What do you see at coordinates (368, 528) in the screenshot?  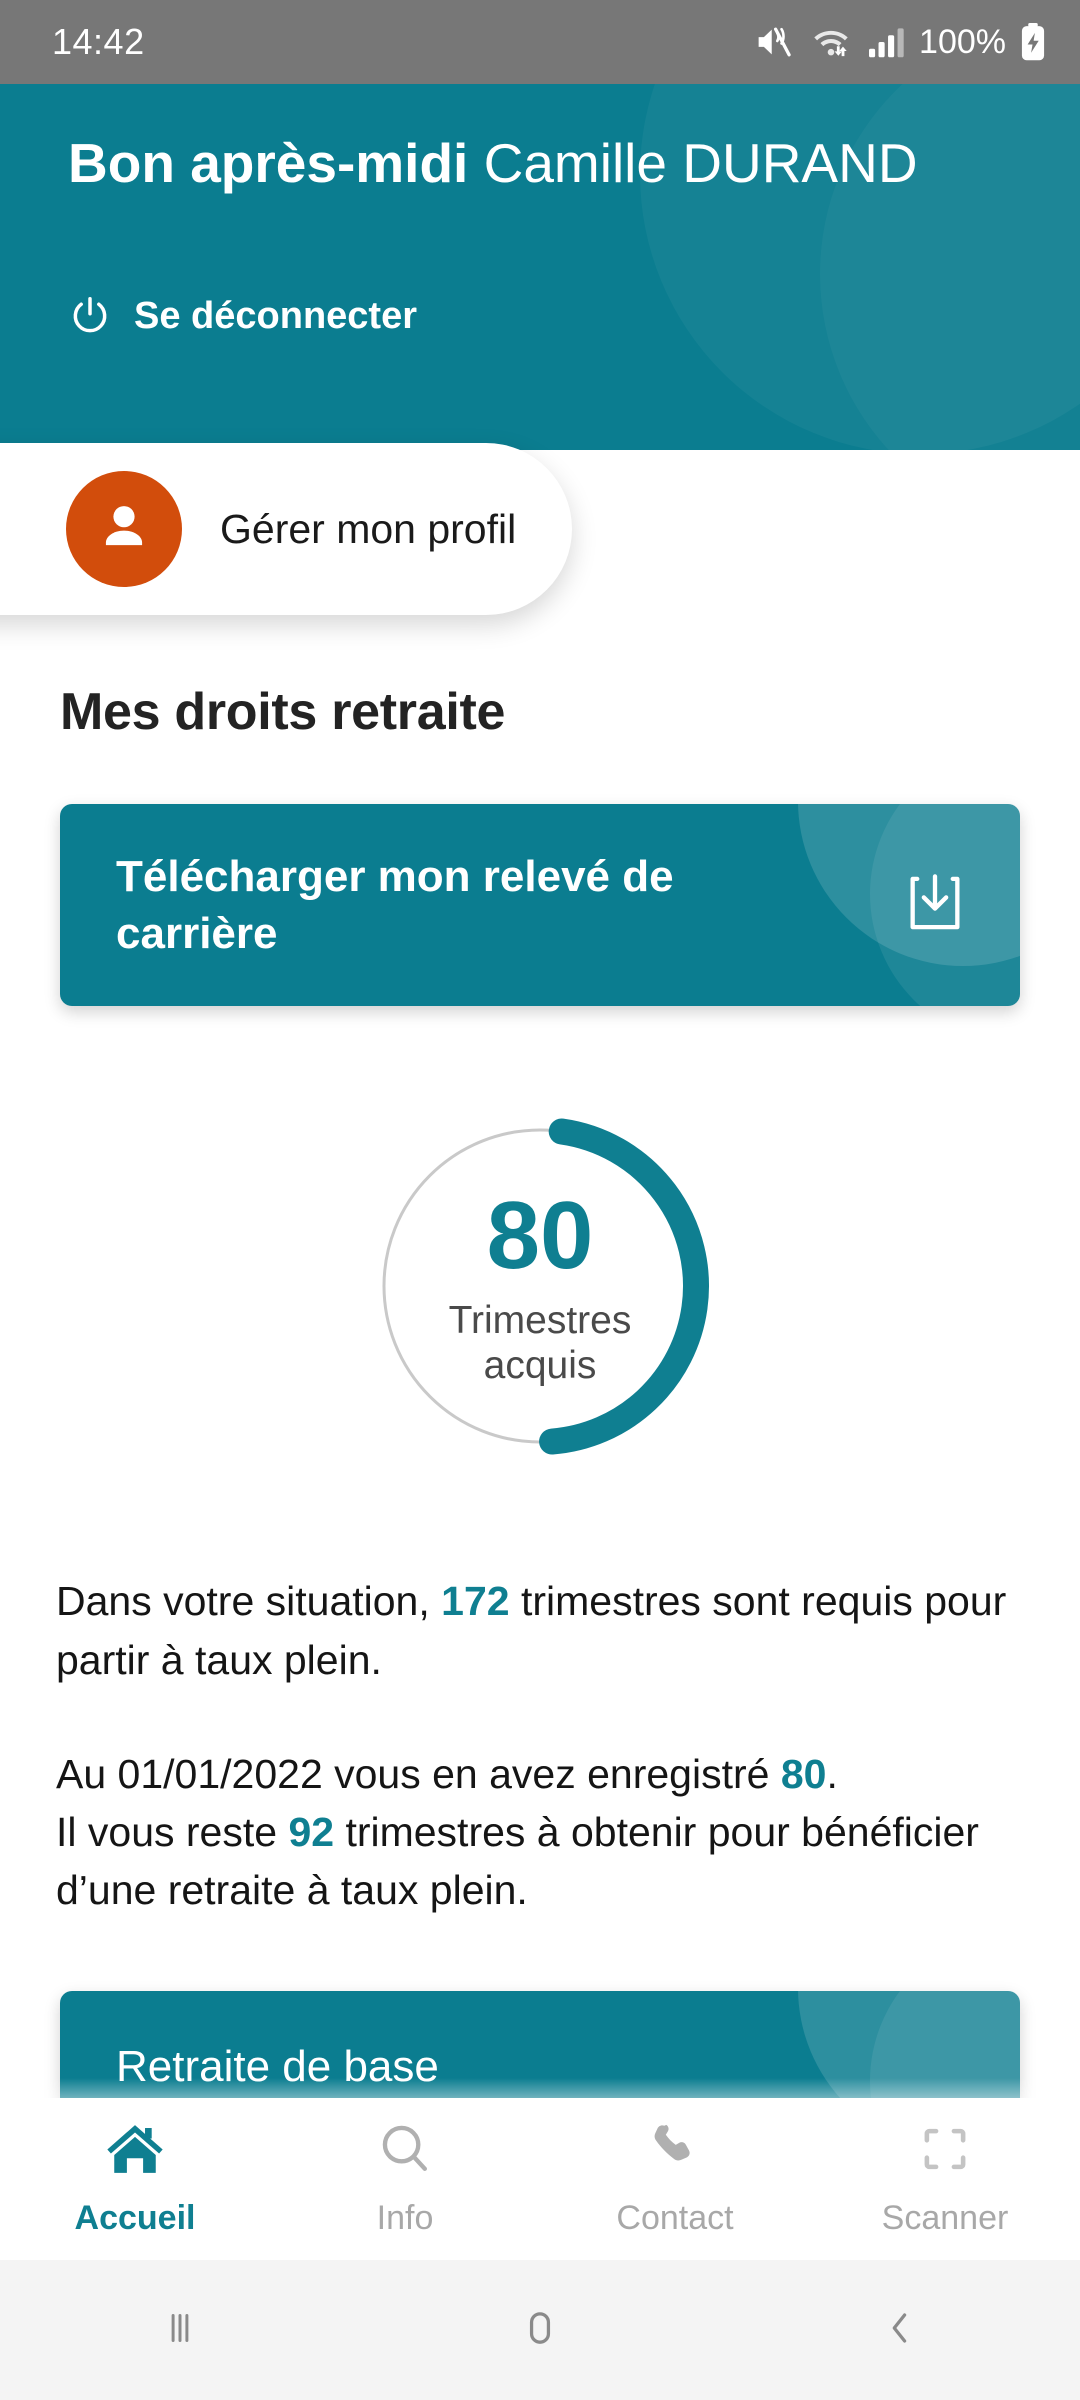 I see `manage-profile-label: Gérer mon profil` at bounding box center [368, 528].